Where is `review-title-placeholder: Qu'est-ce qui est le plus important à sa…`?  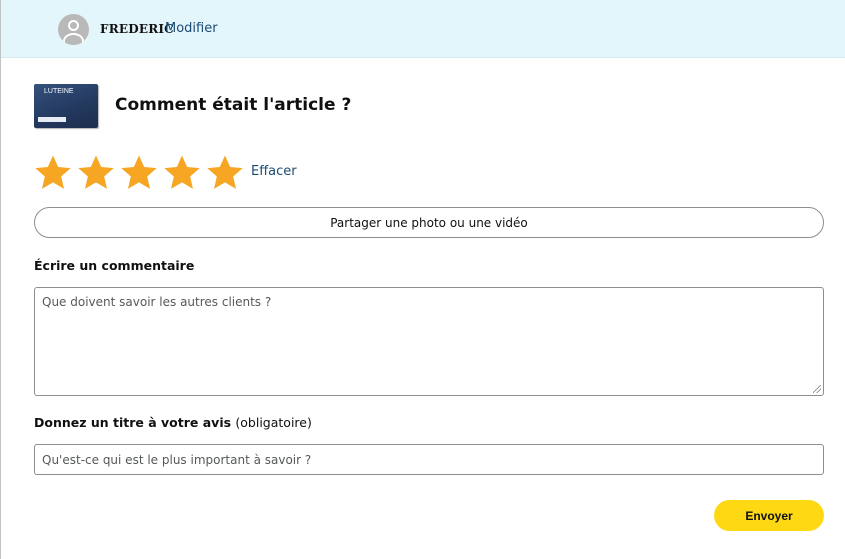 review-title-placeholder: Qu'est-ce qui est le plus important à sa… is located at coordinates (177, 460).